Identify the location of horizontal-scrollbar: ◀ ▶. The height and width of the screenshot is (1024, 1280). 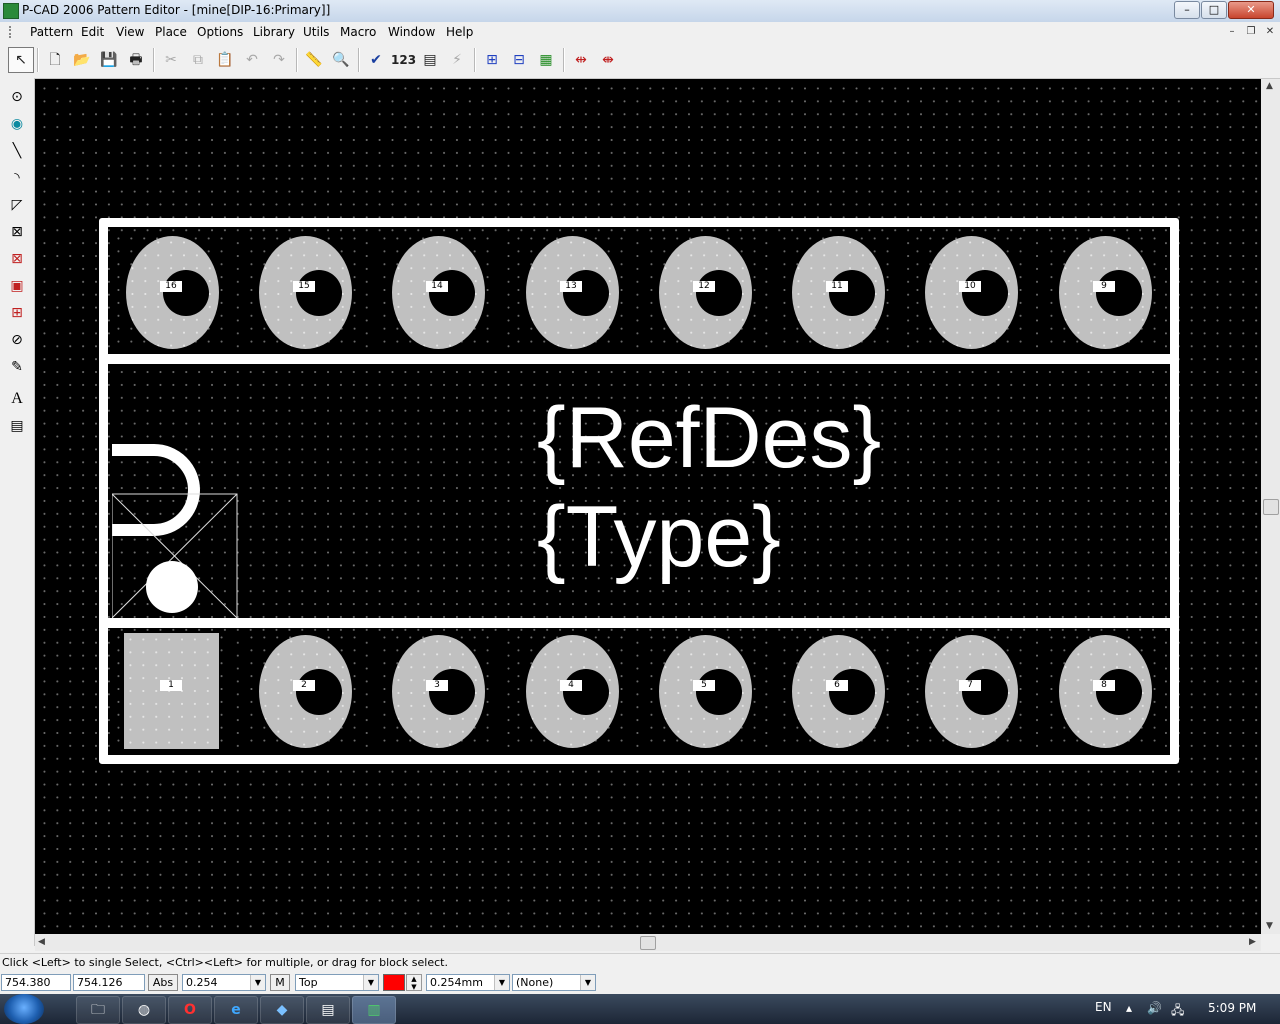
(648, 942).